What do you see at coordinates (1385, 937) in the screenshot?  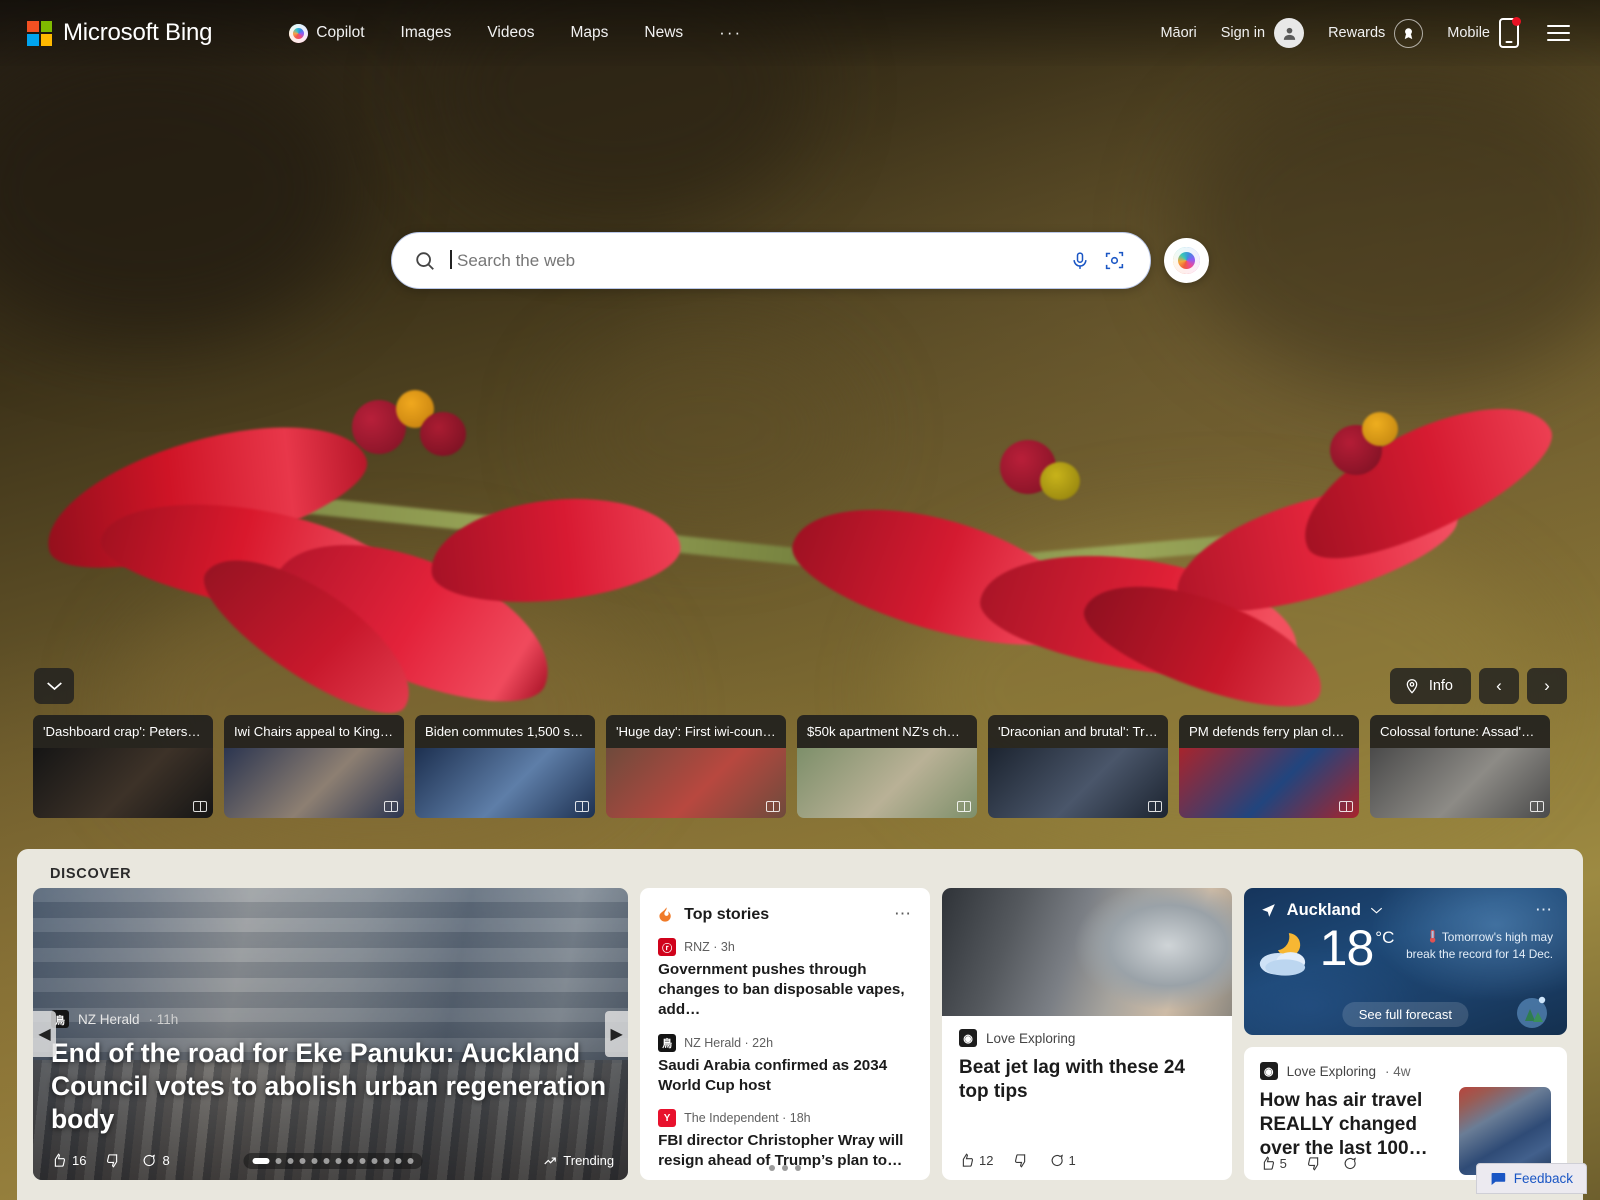 I see `weather-unit: °C` at bounding box center [1385, 937].